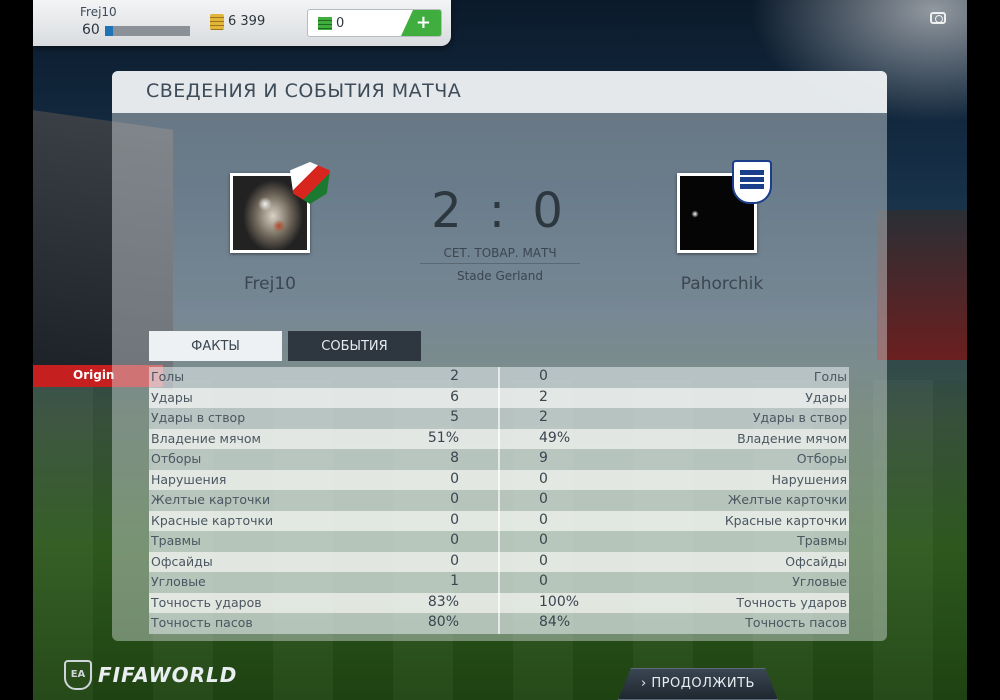 This screenshot has width=1000, height=700. What do you see at coordinates (799, 417) in the screenshot?
I see `stat-label-away: Удары в створ` at bounding box center [799, 417].